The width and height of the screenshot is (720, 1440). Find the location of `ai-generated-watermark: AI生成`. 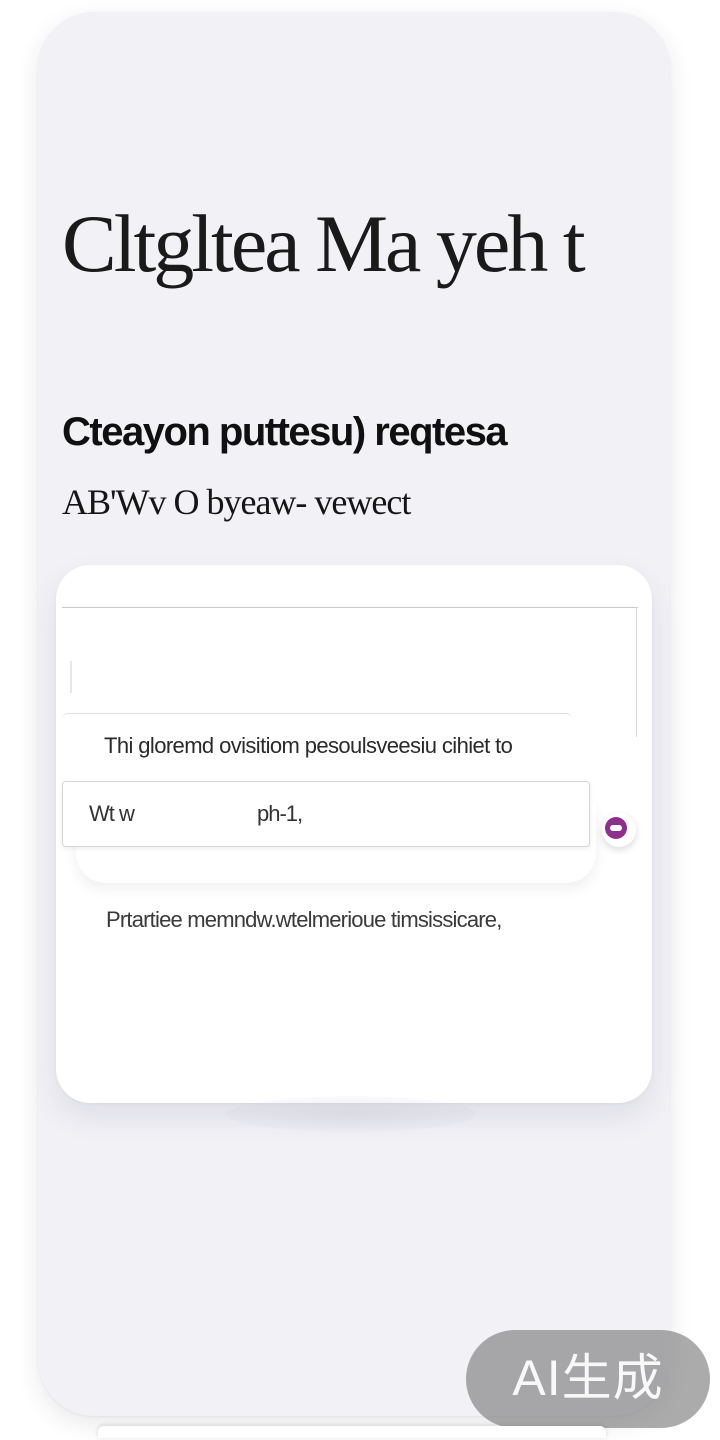

ai-generated-watermark: AI生成 is located at coordinates (588, 1379).